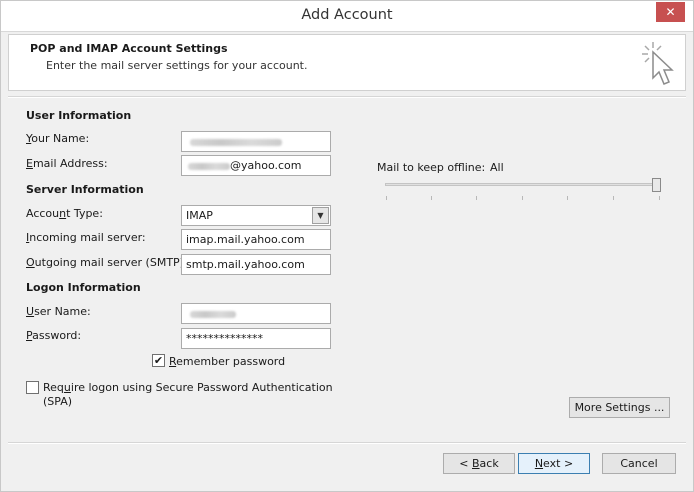  Describe the element at coordinates (236, 142) in the screenshot. I see `redacted-name` at that location.